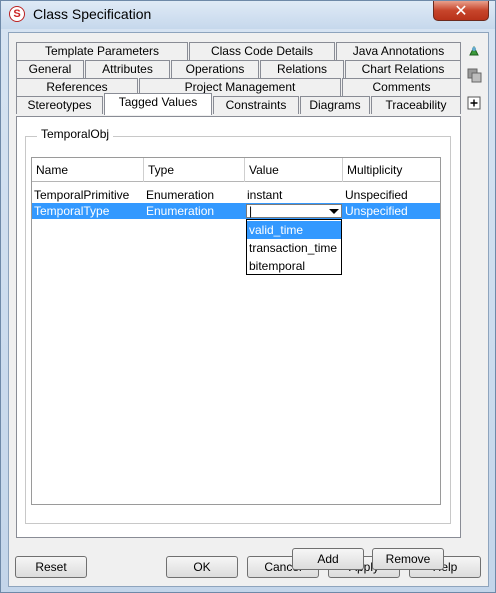 The image size is (496, 593). I want to click on dropdown-option-transaction-time: transaction_time, so click(294, 248).